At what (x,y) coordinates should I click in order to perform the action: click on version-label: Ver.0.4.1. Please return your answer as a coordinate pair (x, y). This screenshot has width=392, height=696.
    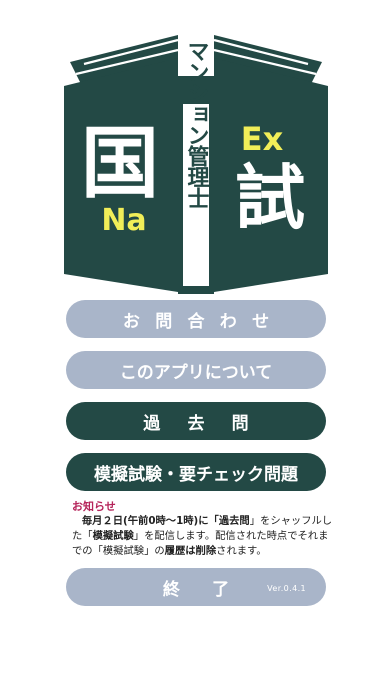
    Looking at the image, I should click on (286, 588).